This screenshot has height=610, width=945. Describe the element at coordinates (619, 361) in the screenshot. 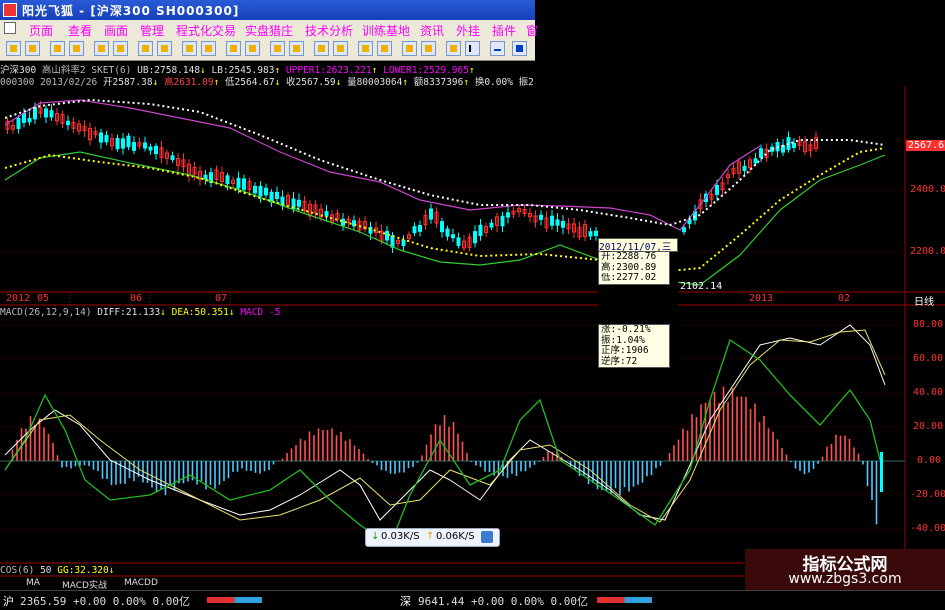

I see `tooltip-reverse: 逆序:72` at that location.